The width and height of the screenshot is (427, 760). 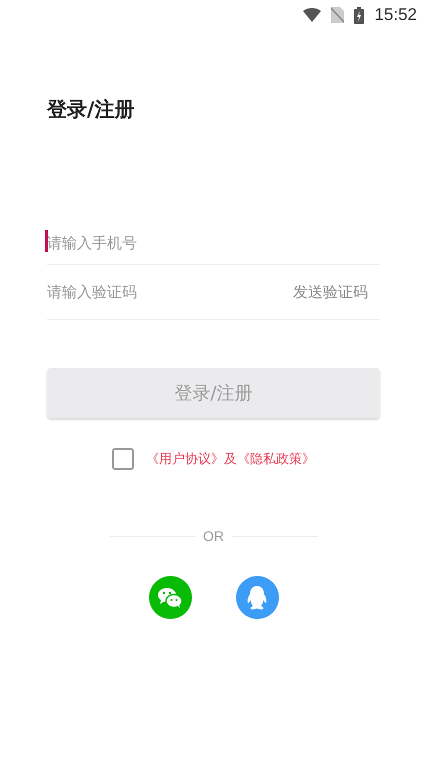 I want to click on penguin-login-button, so click(x=257, y=597).